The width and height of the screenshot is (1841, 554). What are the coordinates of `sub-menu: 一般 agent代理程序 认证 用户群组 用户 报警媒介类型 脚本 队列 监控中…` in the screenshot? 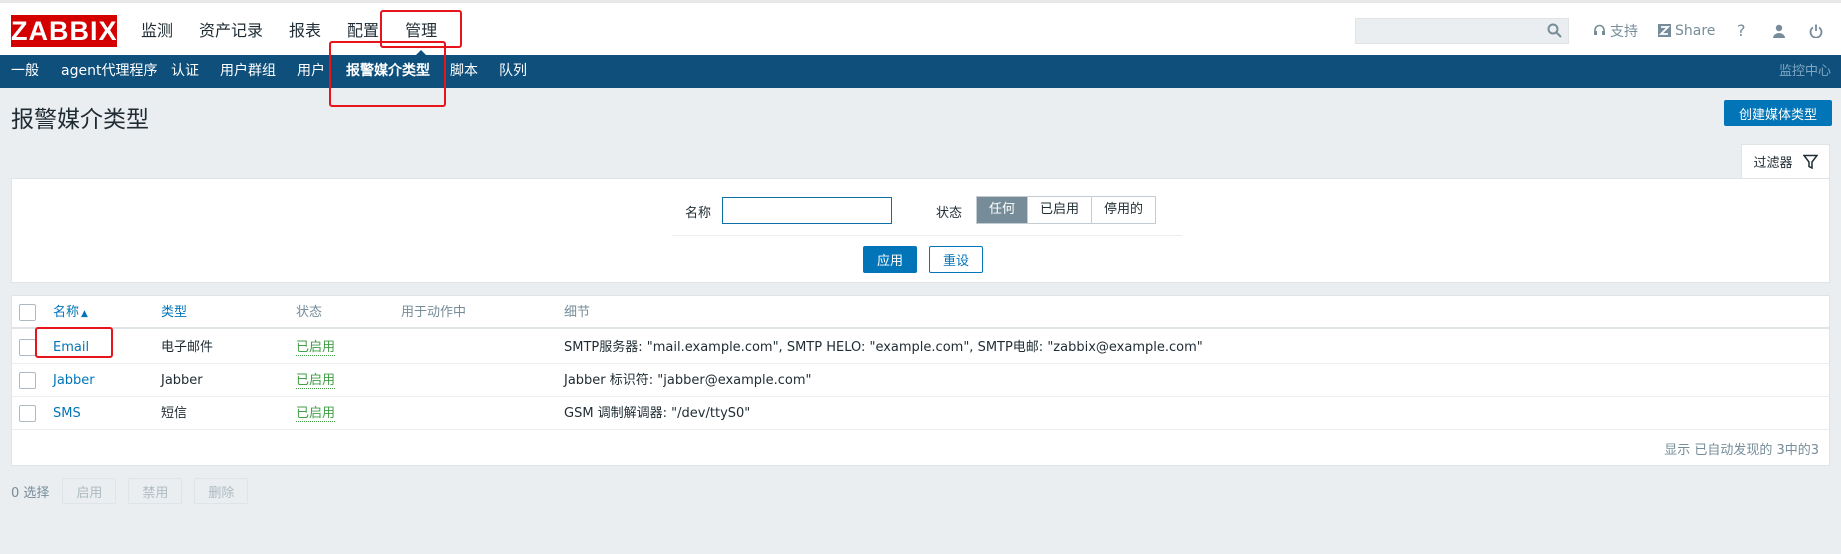 It's located at (920, 71).